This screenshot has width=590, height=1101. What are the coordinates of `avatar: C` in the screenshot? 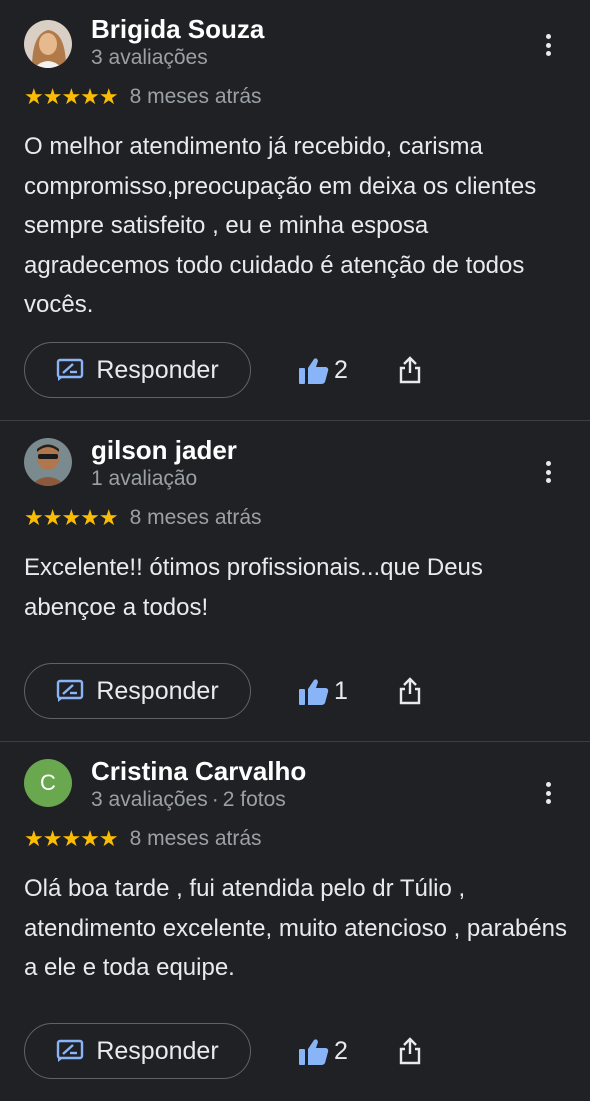 It's located at (48, 783).